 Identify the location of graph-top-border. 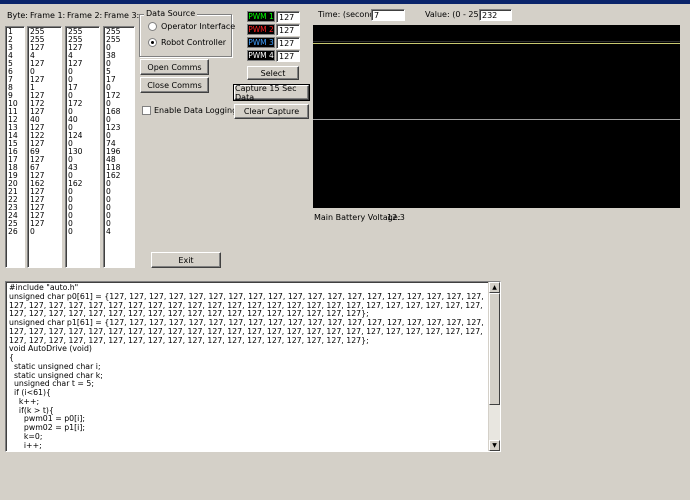
(496, 41).